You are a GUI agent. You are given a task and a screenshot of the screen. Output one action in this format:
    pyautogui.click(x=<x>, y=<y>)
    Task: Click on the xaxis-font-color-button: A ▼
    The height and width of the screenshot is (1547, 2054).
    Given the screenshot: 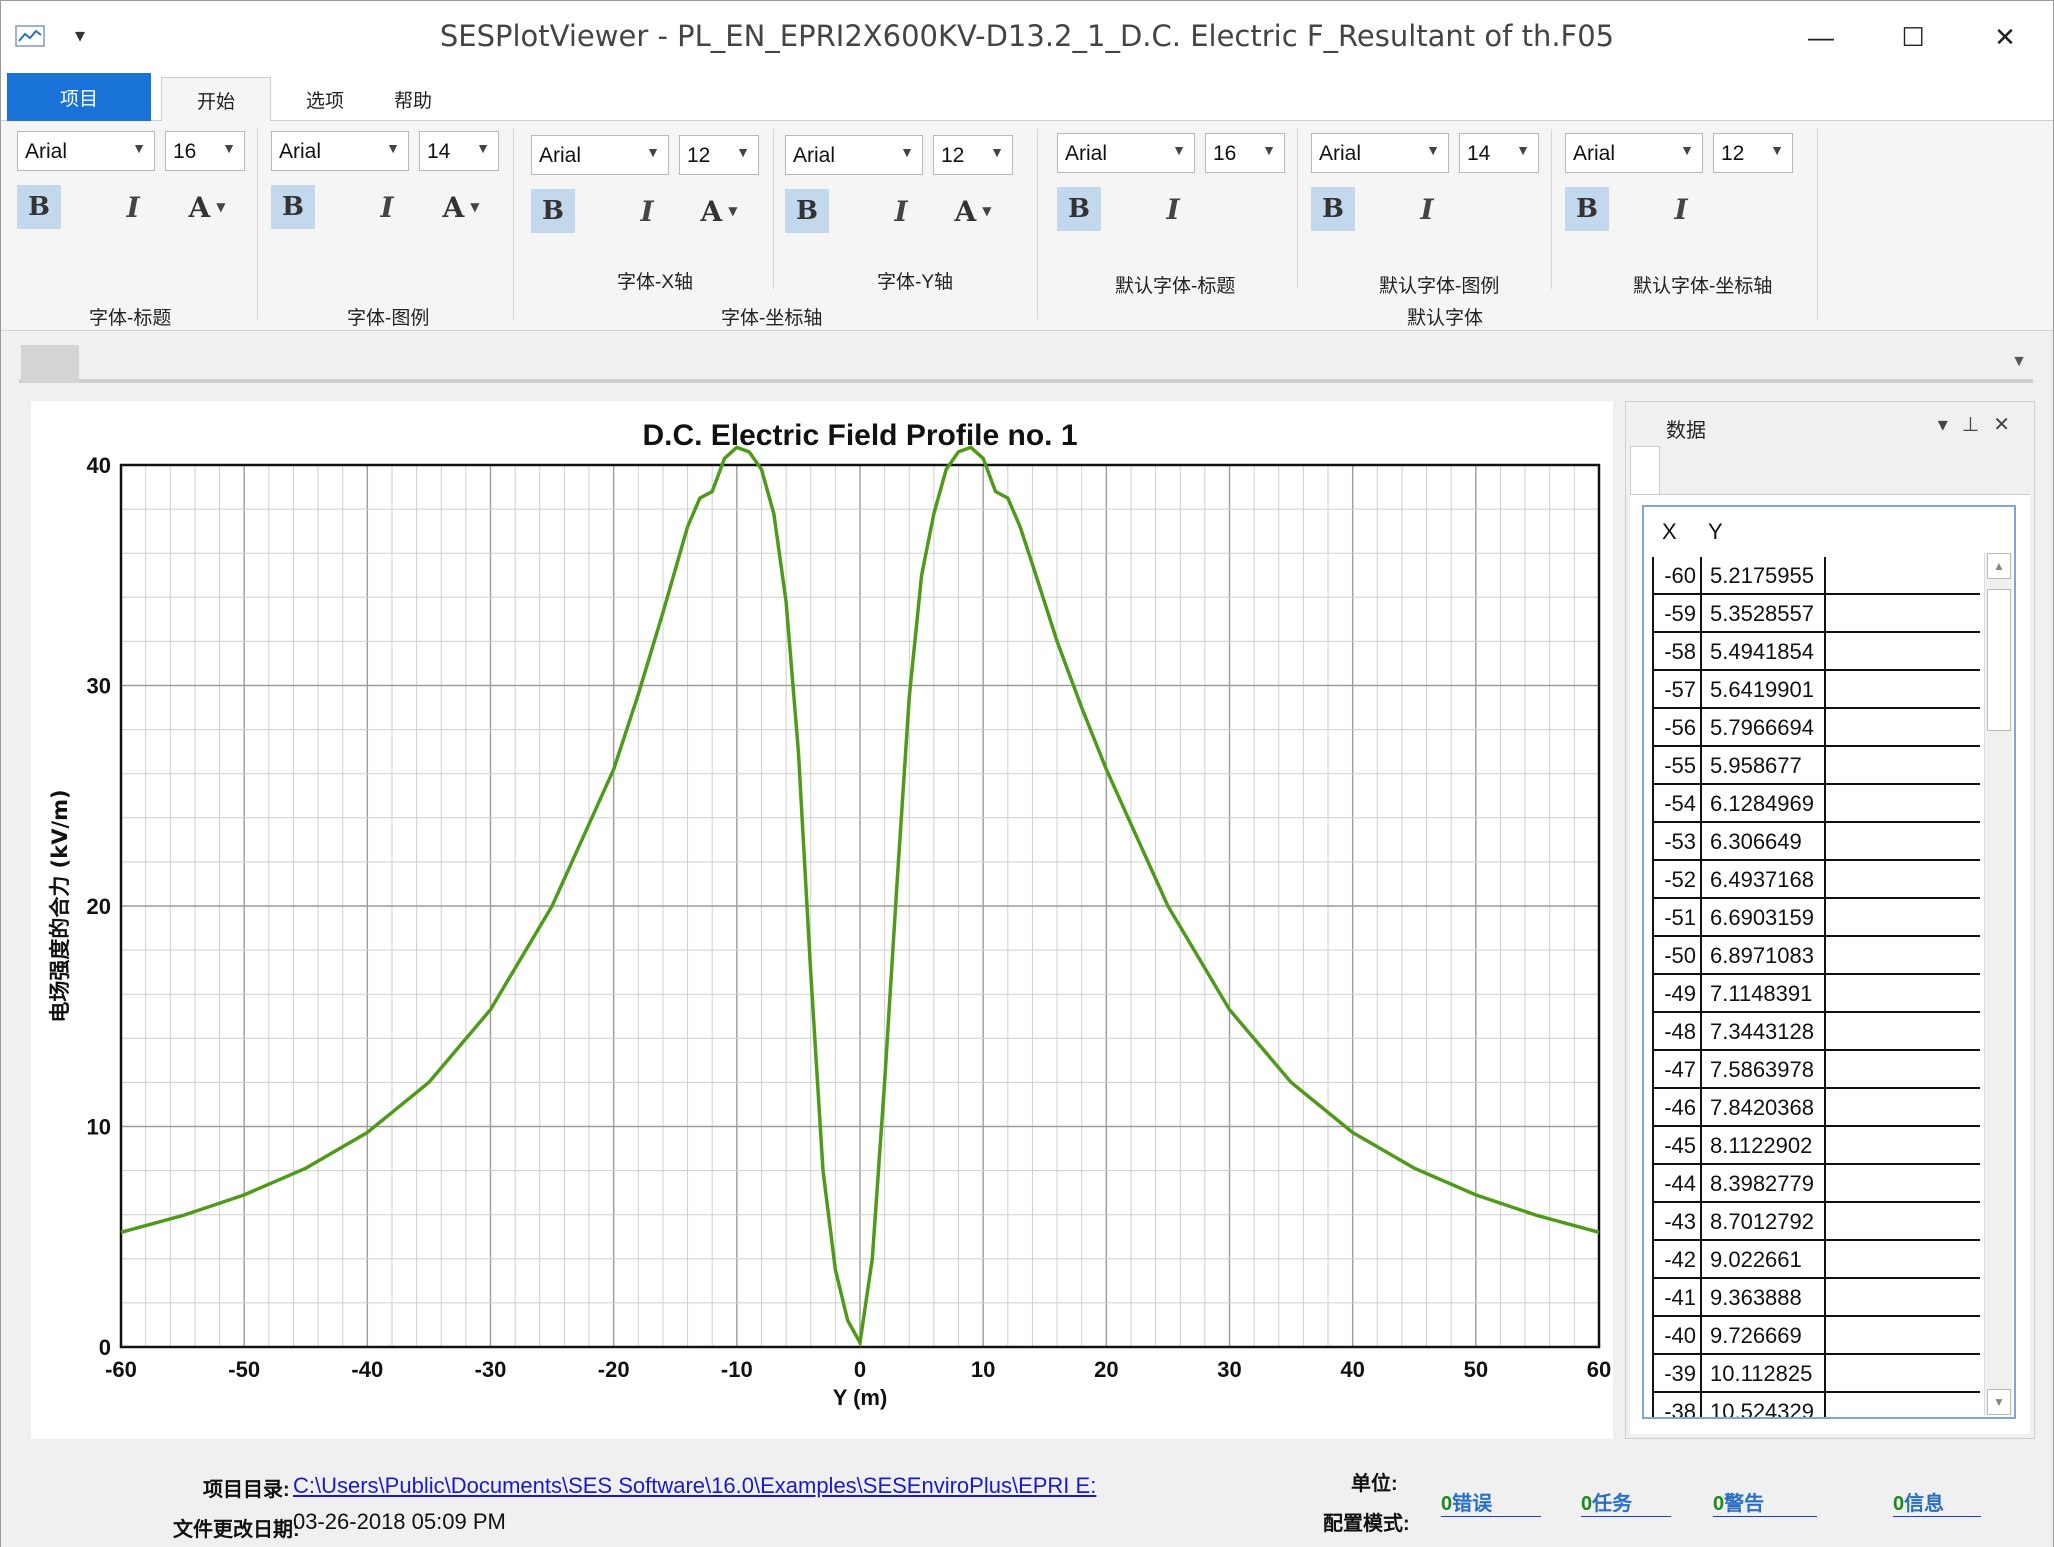 What is the action you would take?
    pyautogui.click(x=719, y=211)
    